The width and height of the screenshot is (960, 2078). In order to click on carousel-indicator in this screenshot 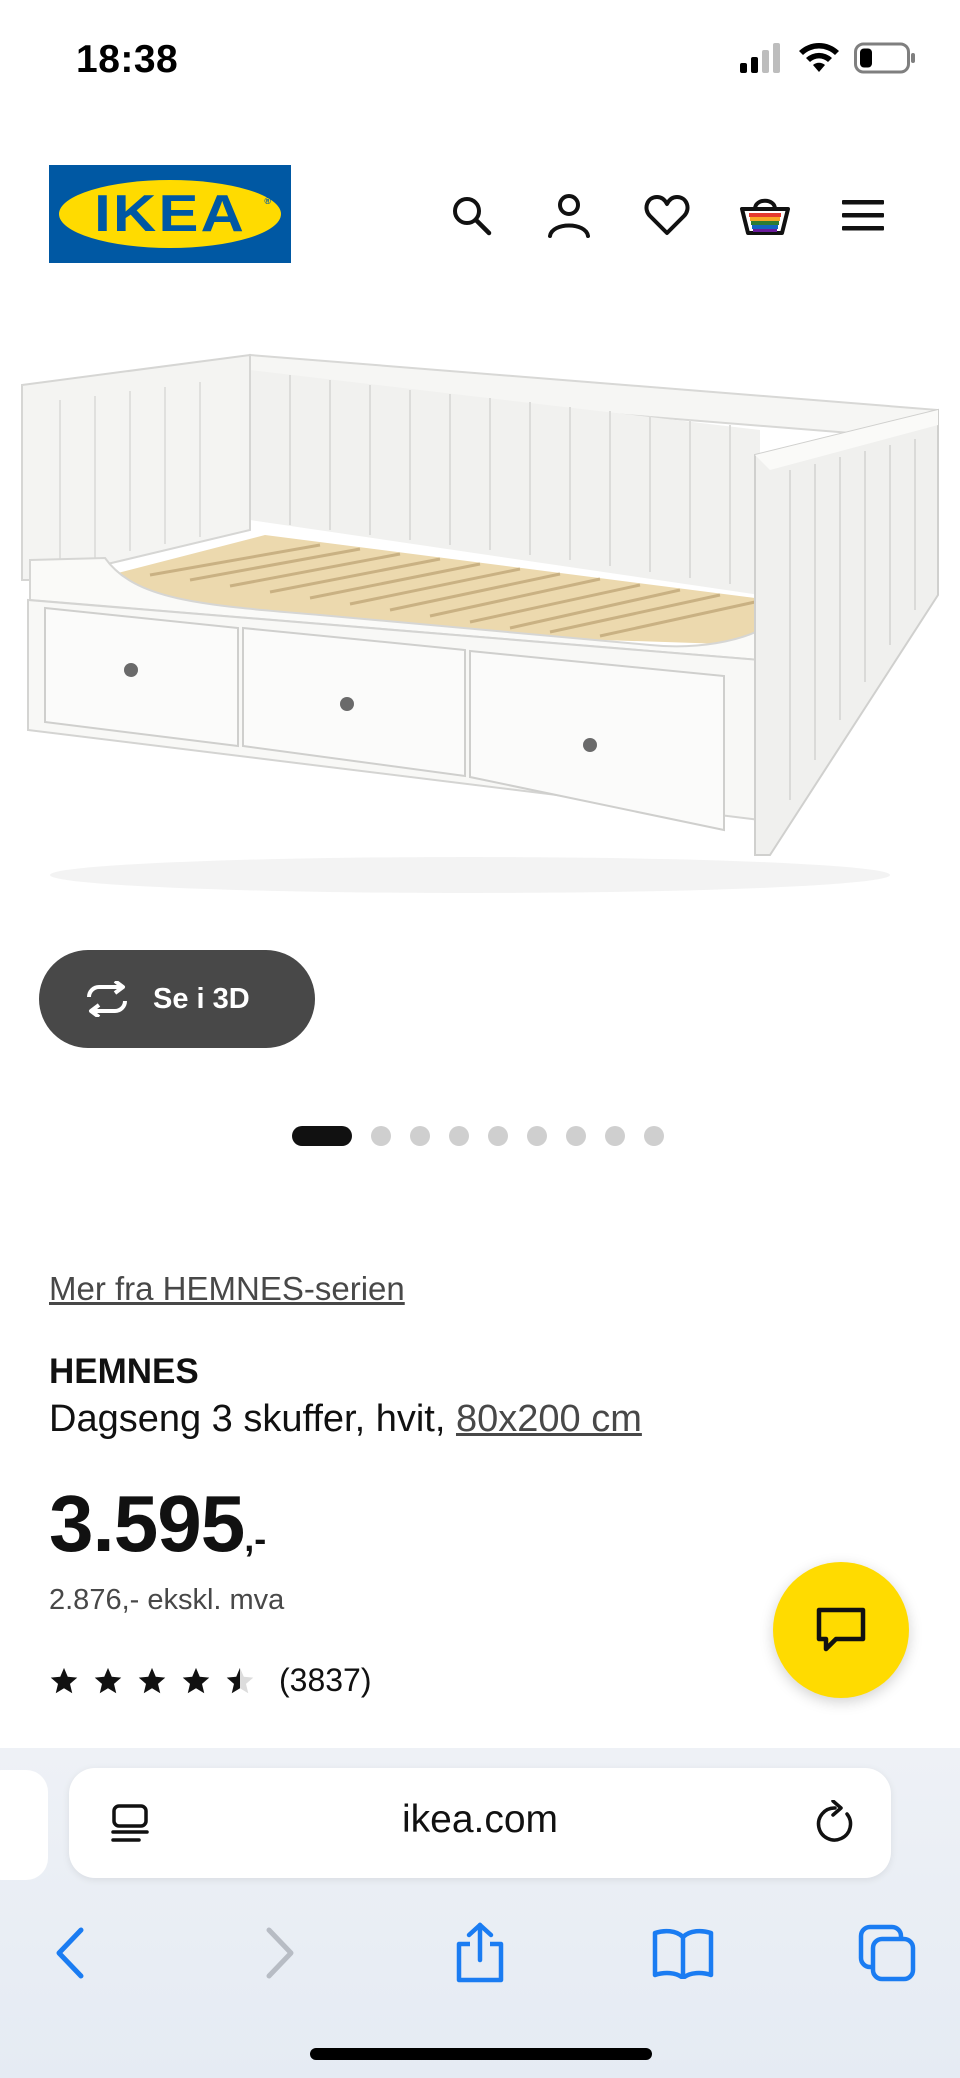, I will do `click(487, 1136)`.